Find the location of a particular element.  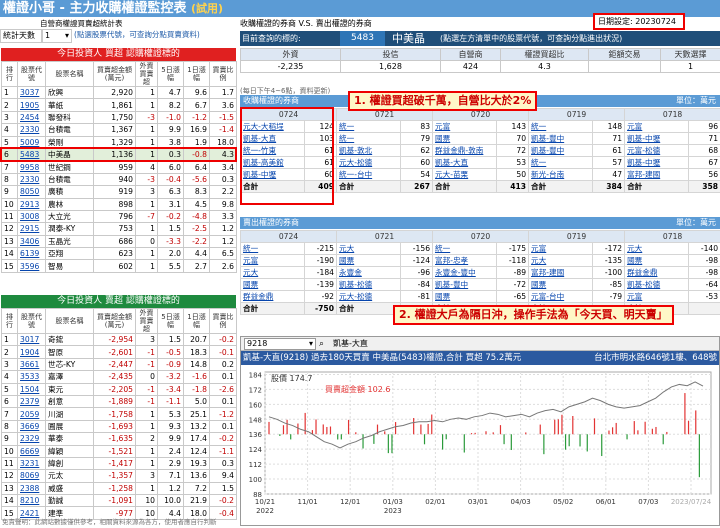

sell-broker-amount: -53 is located at coordinates (704, 296).